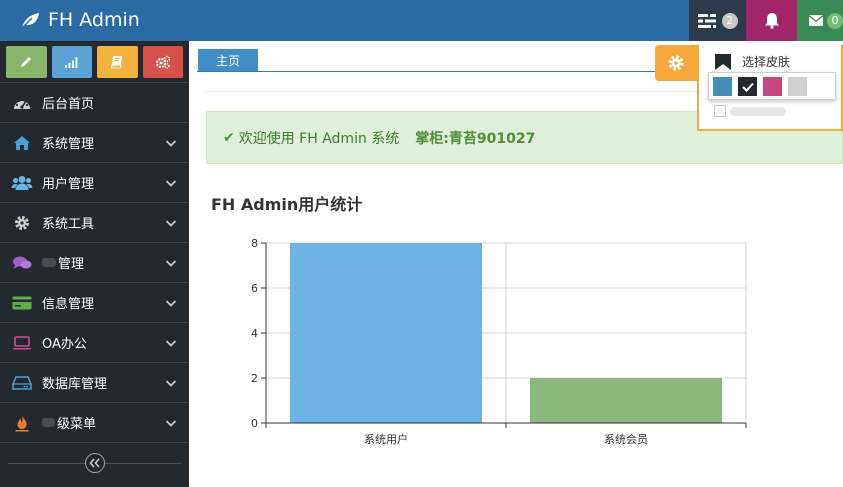 This screenshot has height=487, width=843. I want to click on credit-card-icon, so click(22, 303).